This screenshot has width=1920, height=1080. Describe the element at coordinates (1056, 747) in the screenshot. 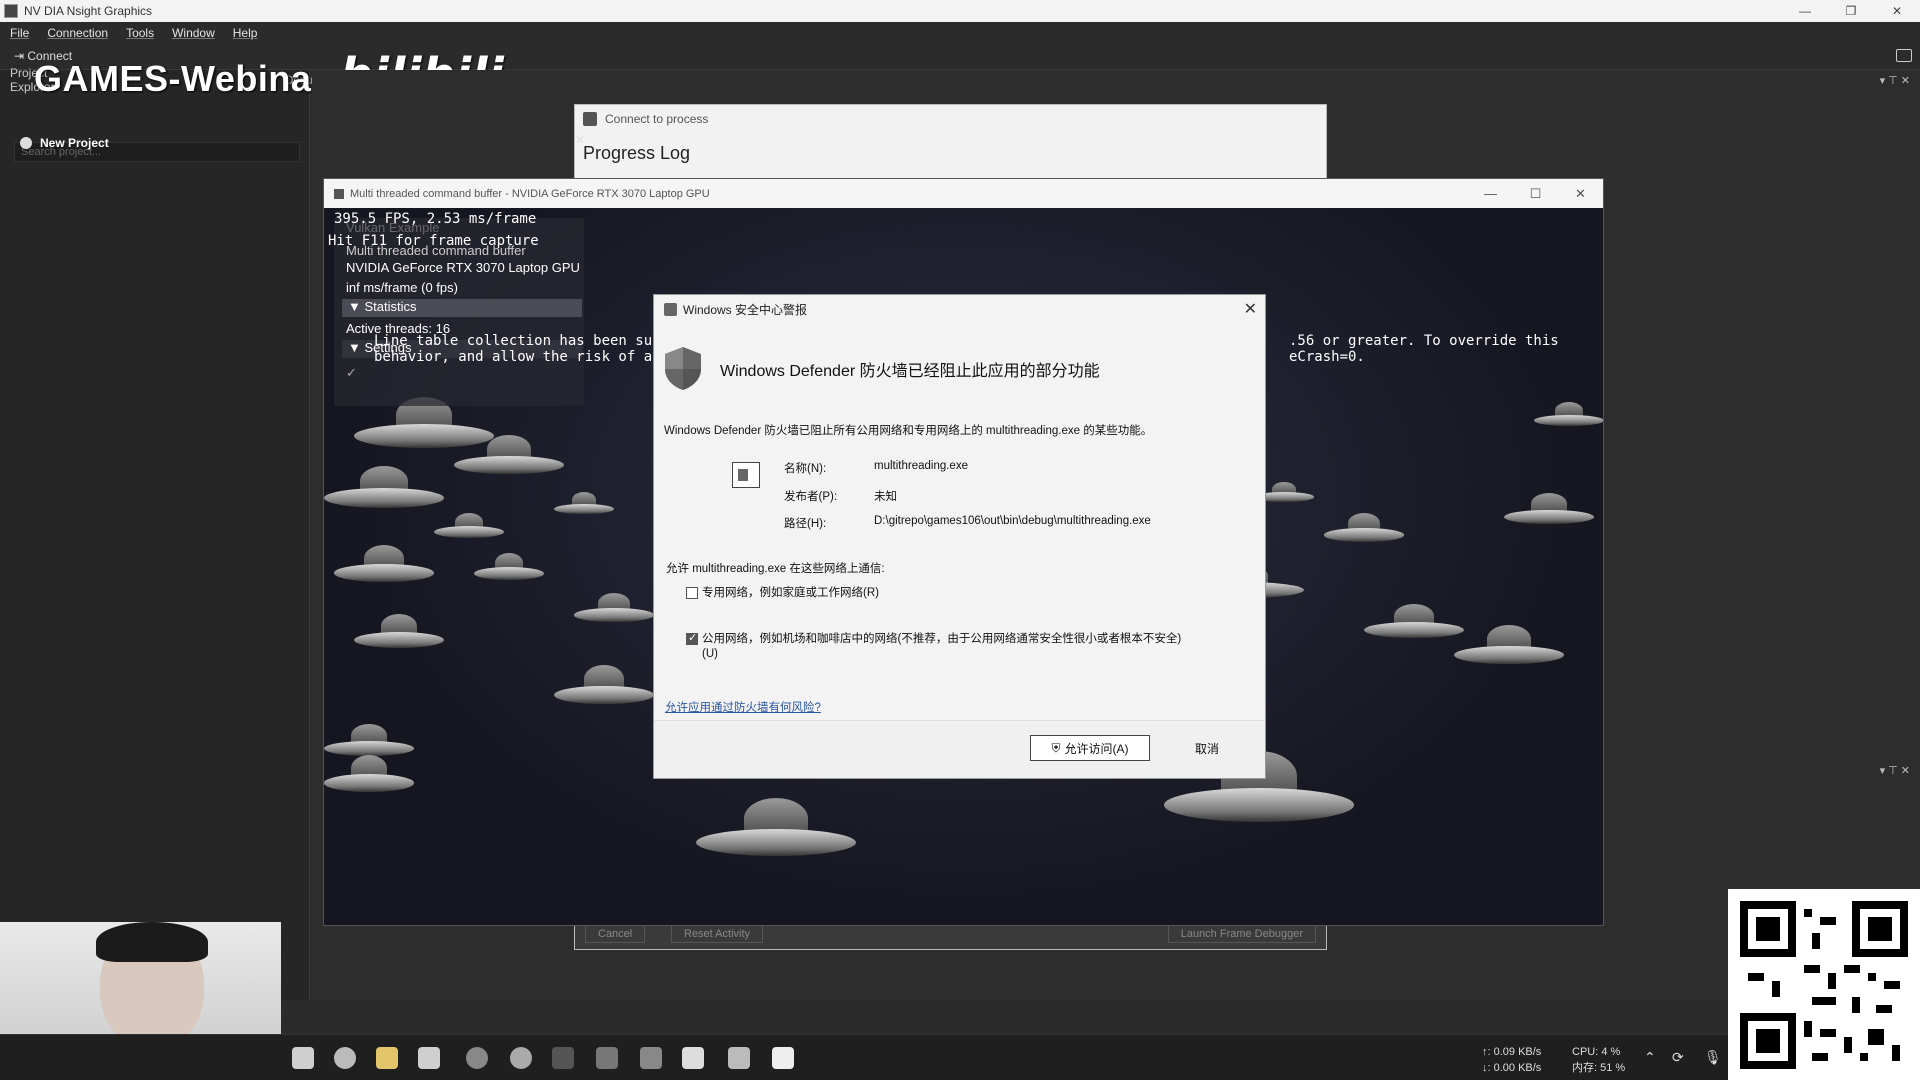

I see `uac-shield-icon: ⛨` at that location.